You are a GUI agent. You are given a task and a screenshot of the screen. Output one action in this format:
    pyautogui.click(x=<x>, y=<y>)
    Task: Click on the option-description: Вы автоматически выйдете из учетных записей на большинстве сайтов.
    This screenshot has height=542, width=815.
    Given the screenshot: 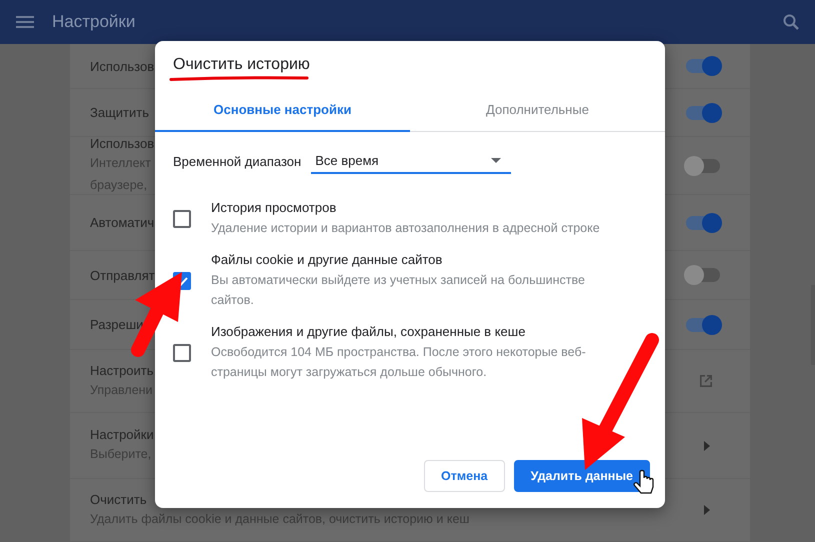 What is the action you would take?
    pyautogui.click(x=398, y=290)
    